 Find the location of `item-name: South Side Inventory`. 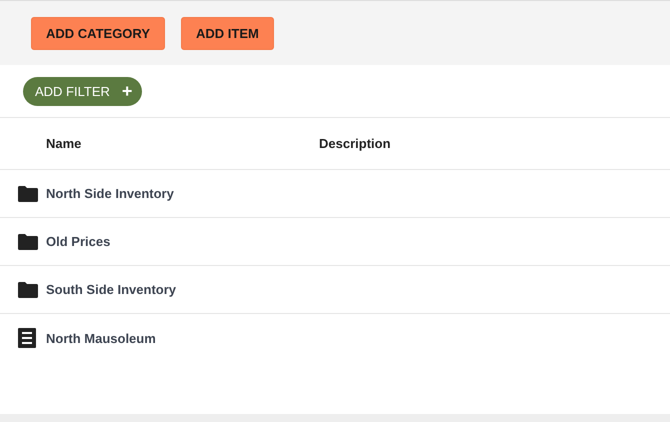

item-name: South Side Inventory is located at coordinates (111, 289).